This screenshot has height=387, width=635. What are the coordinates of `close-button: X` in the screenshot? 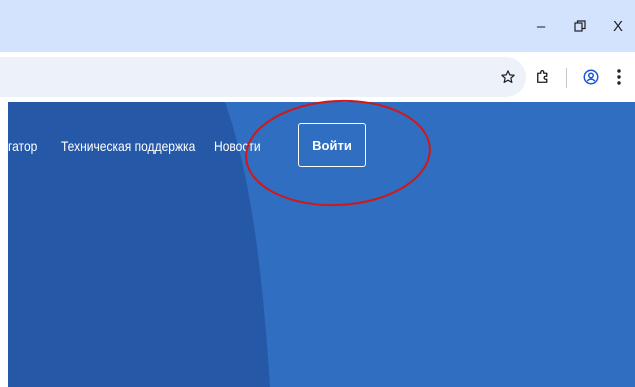 It's located at (618, 26).